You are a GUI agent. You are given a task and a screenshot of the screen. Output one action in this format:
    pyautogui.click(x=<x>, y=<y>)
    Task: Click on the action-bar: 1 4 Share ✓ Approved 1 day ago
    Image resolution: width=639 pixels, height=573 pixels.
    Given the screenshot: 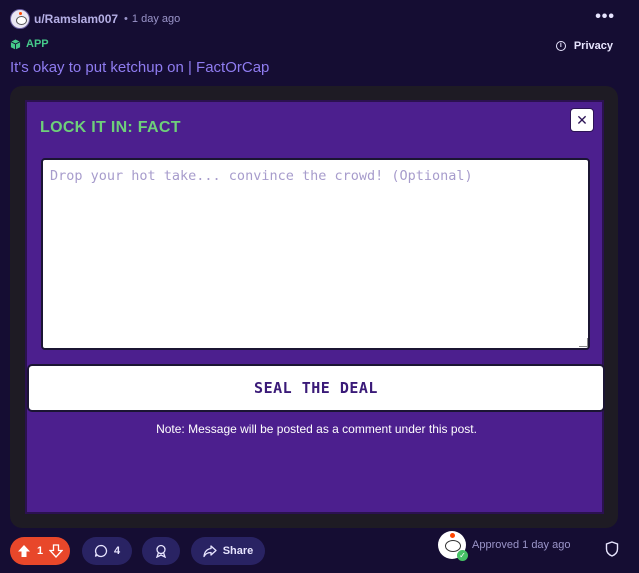 What is the action you would take?
    pyautogui.click(x=319, y=548)
    